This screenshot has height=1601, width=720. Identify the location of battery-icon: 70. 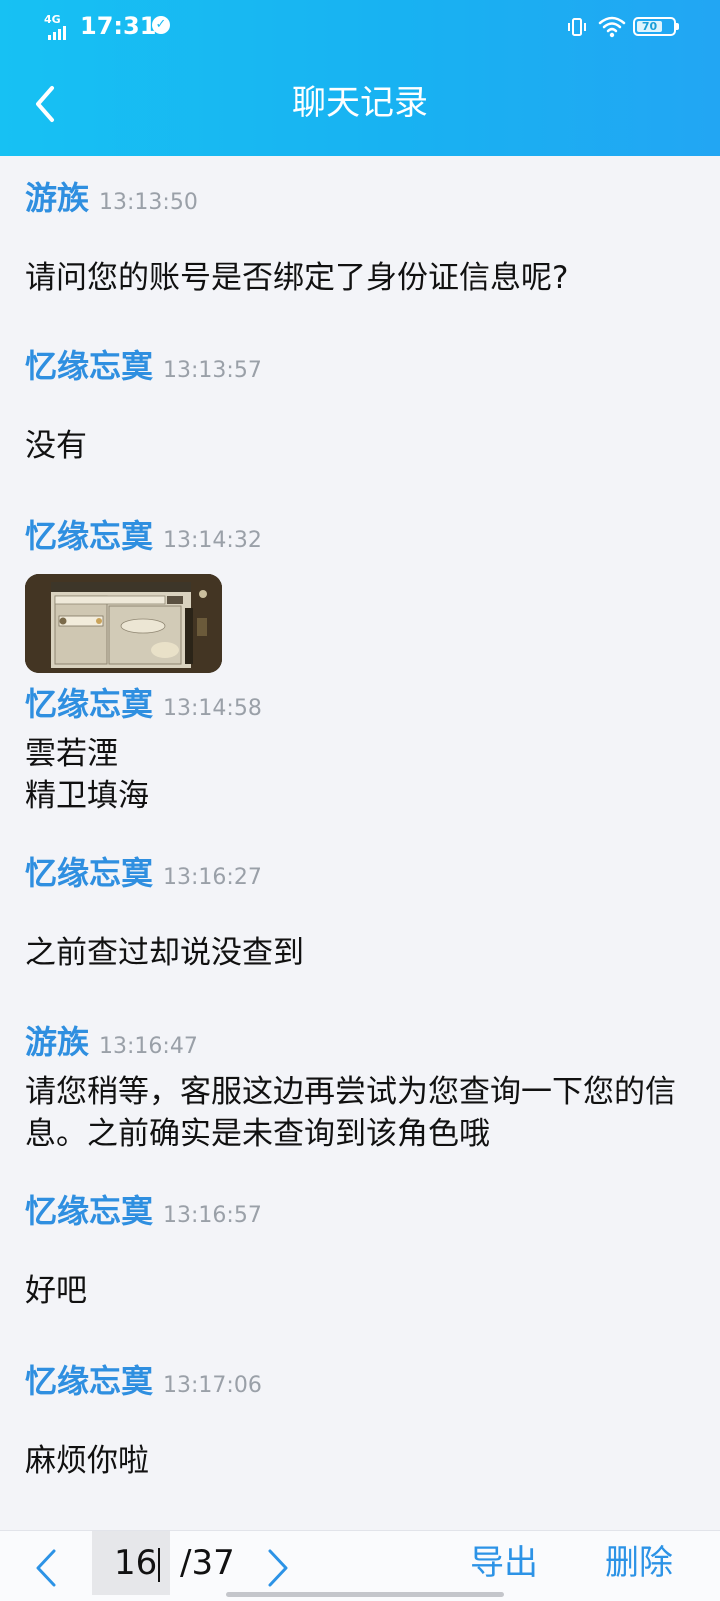
(656, 26).